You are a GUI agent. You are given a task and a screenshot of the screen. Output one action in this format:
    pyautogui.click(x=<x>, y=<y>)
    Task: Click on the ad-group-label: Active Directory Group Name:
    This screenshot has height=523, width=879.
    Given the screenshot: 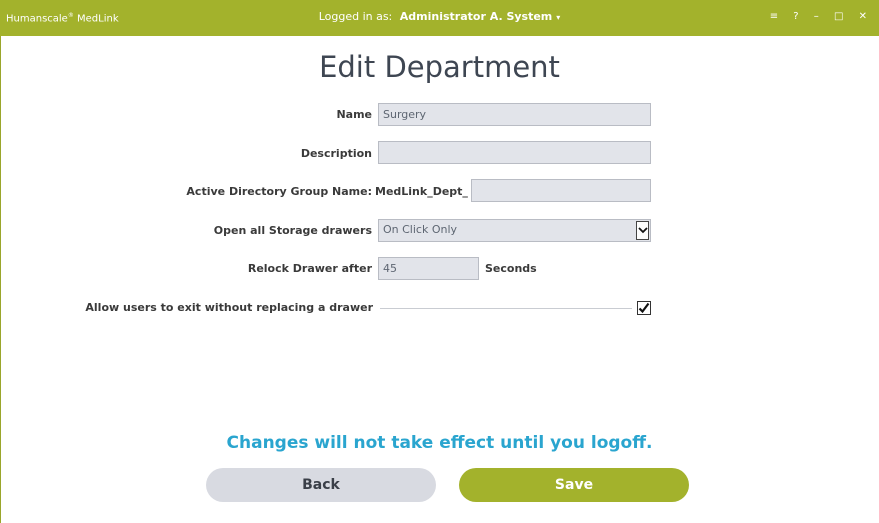 What is the action you would take?
    pyautogui.click(x=279, y=191)
    